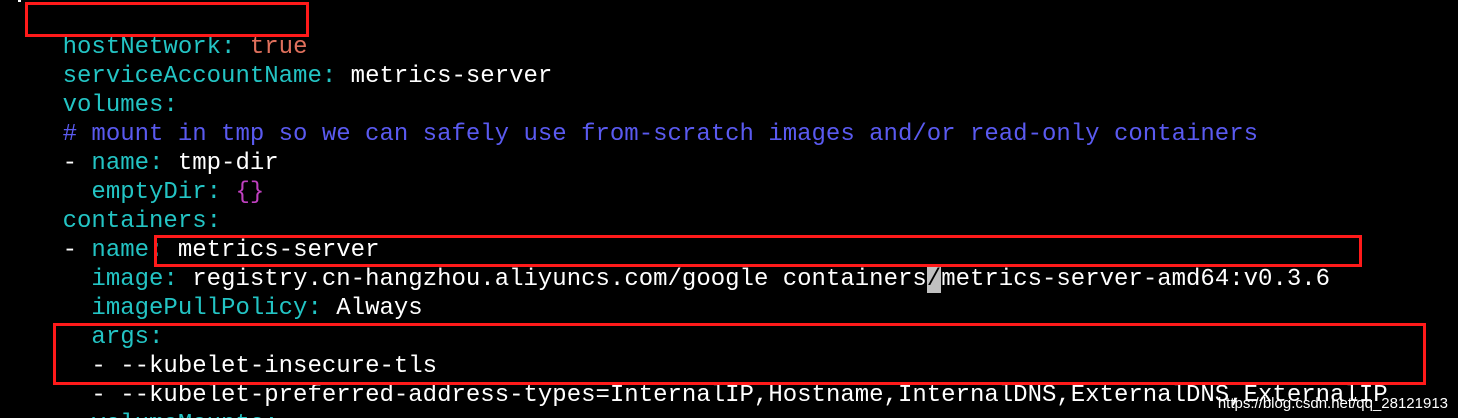 The image size is (1458, 418). I want to click on yaml-line-volume-name: - name: tmp-dir, so click(142, 148).